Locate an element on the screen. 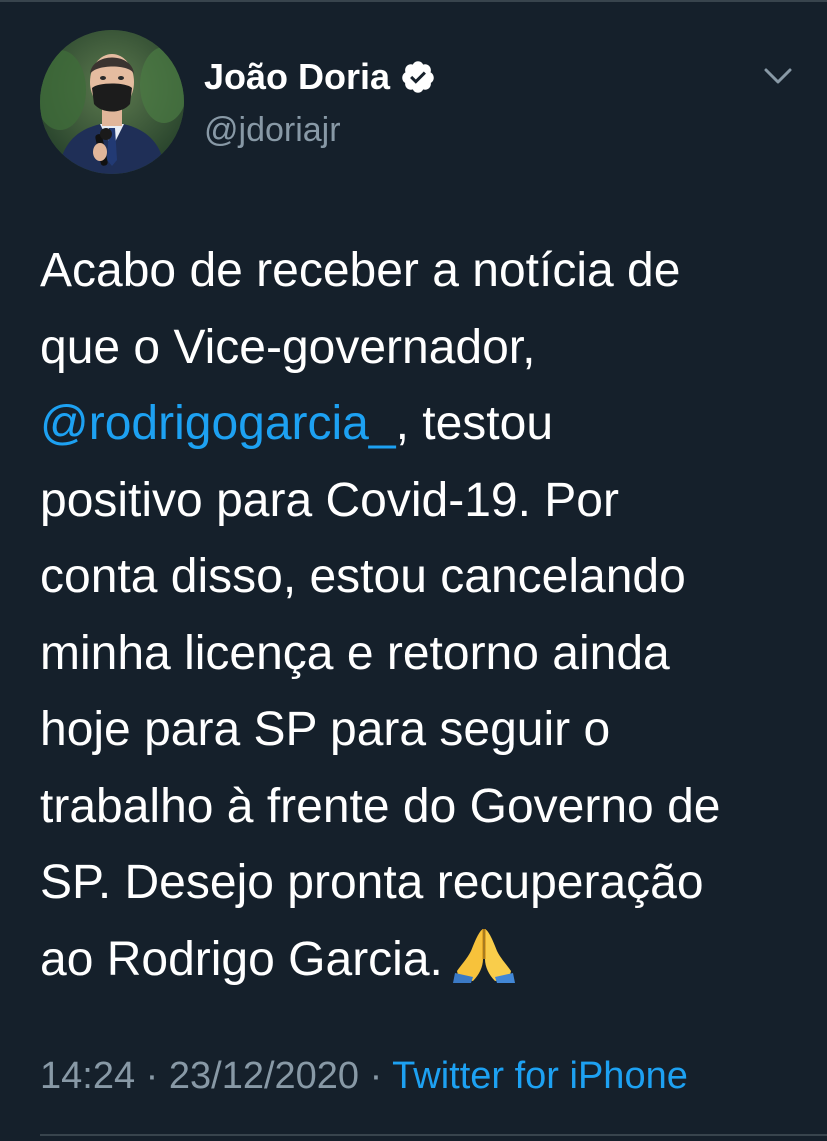 Image resolution: width=827 pixels, height=1141 pixels. bottom-divider is located at coordinates (433, 1135).